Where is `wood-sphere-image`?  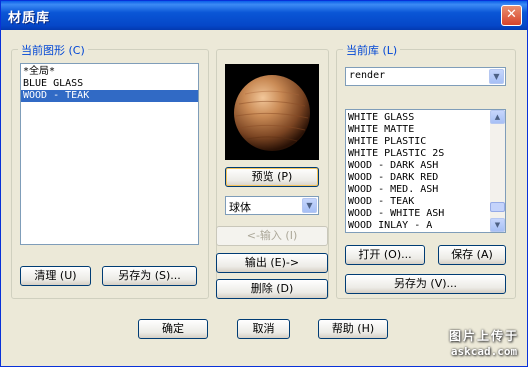
wood-sphere-image is located at coordinates (272, 113).